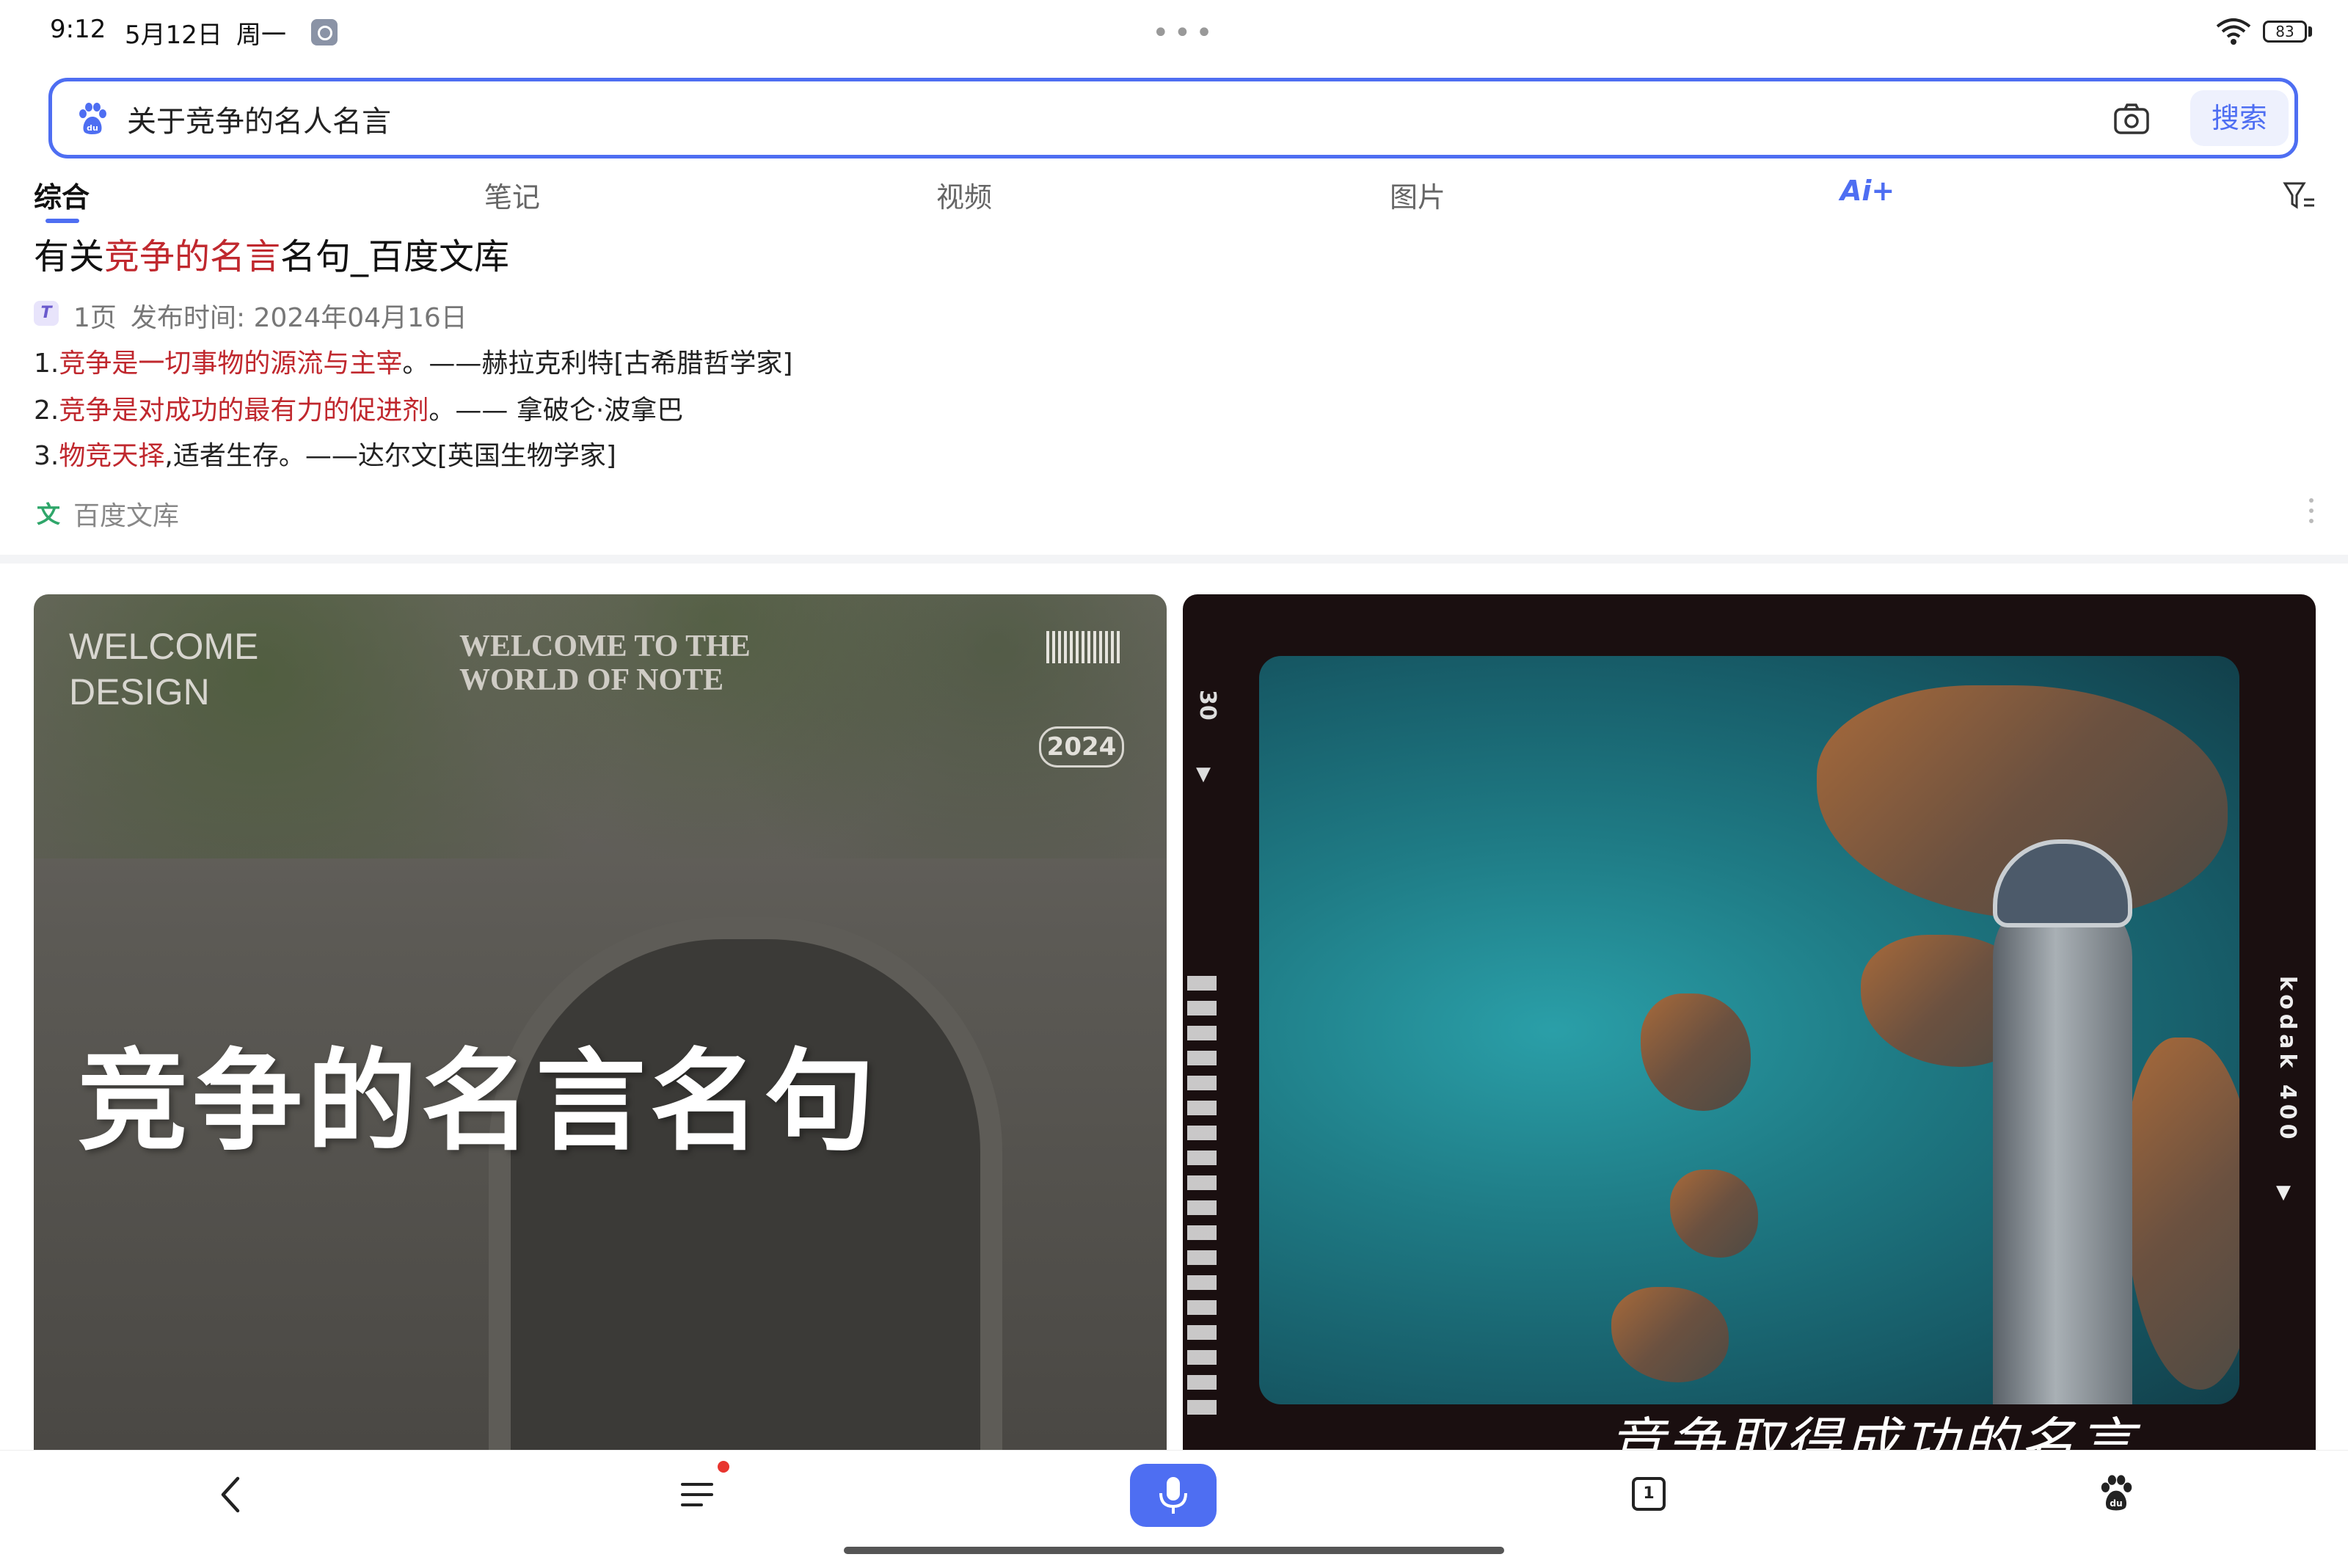  What do you see at coordinates (2299, 196) in the screenshot?
I see `filter-icon` at bounding box center [2299, 196].